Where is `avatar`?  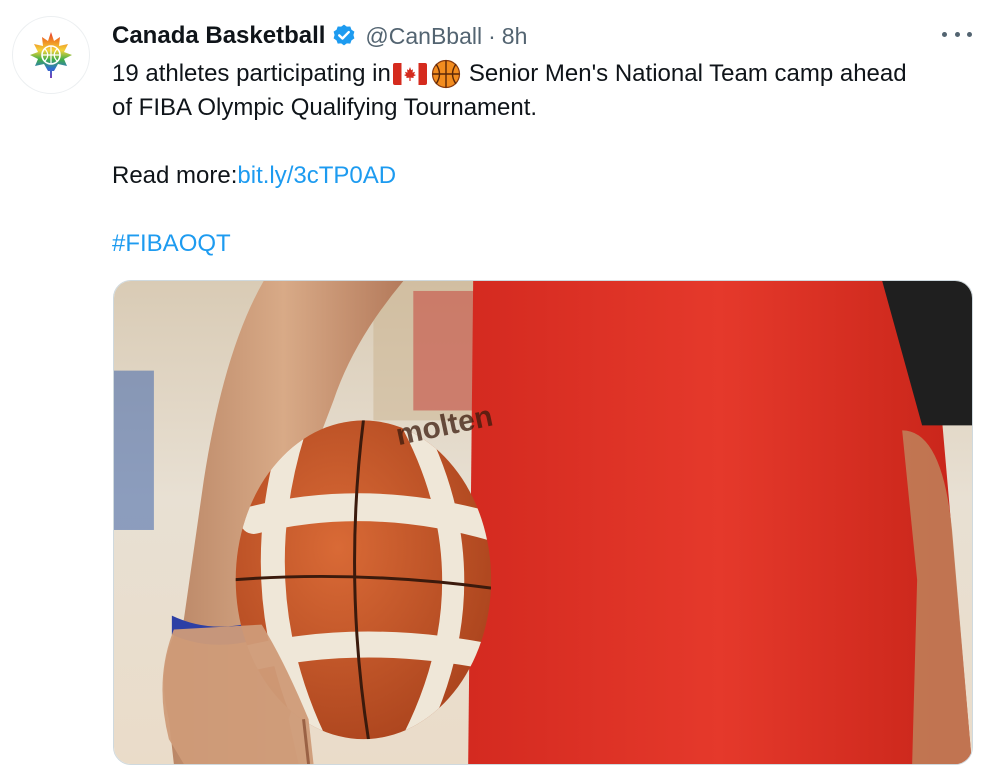 avatar is located at coordinates (51, 55).